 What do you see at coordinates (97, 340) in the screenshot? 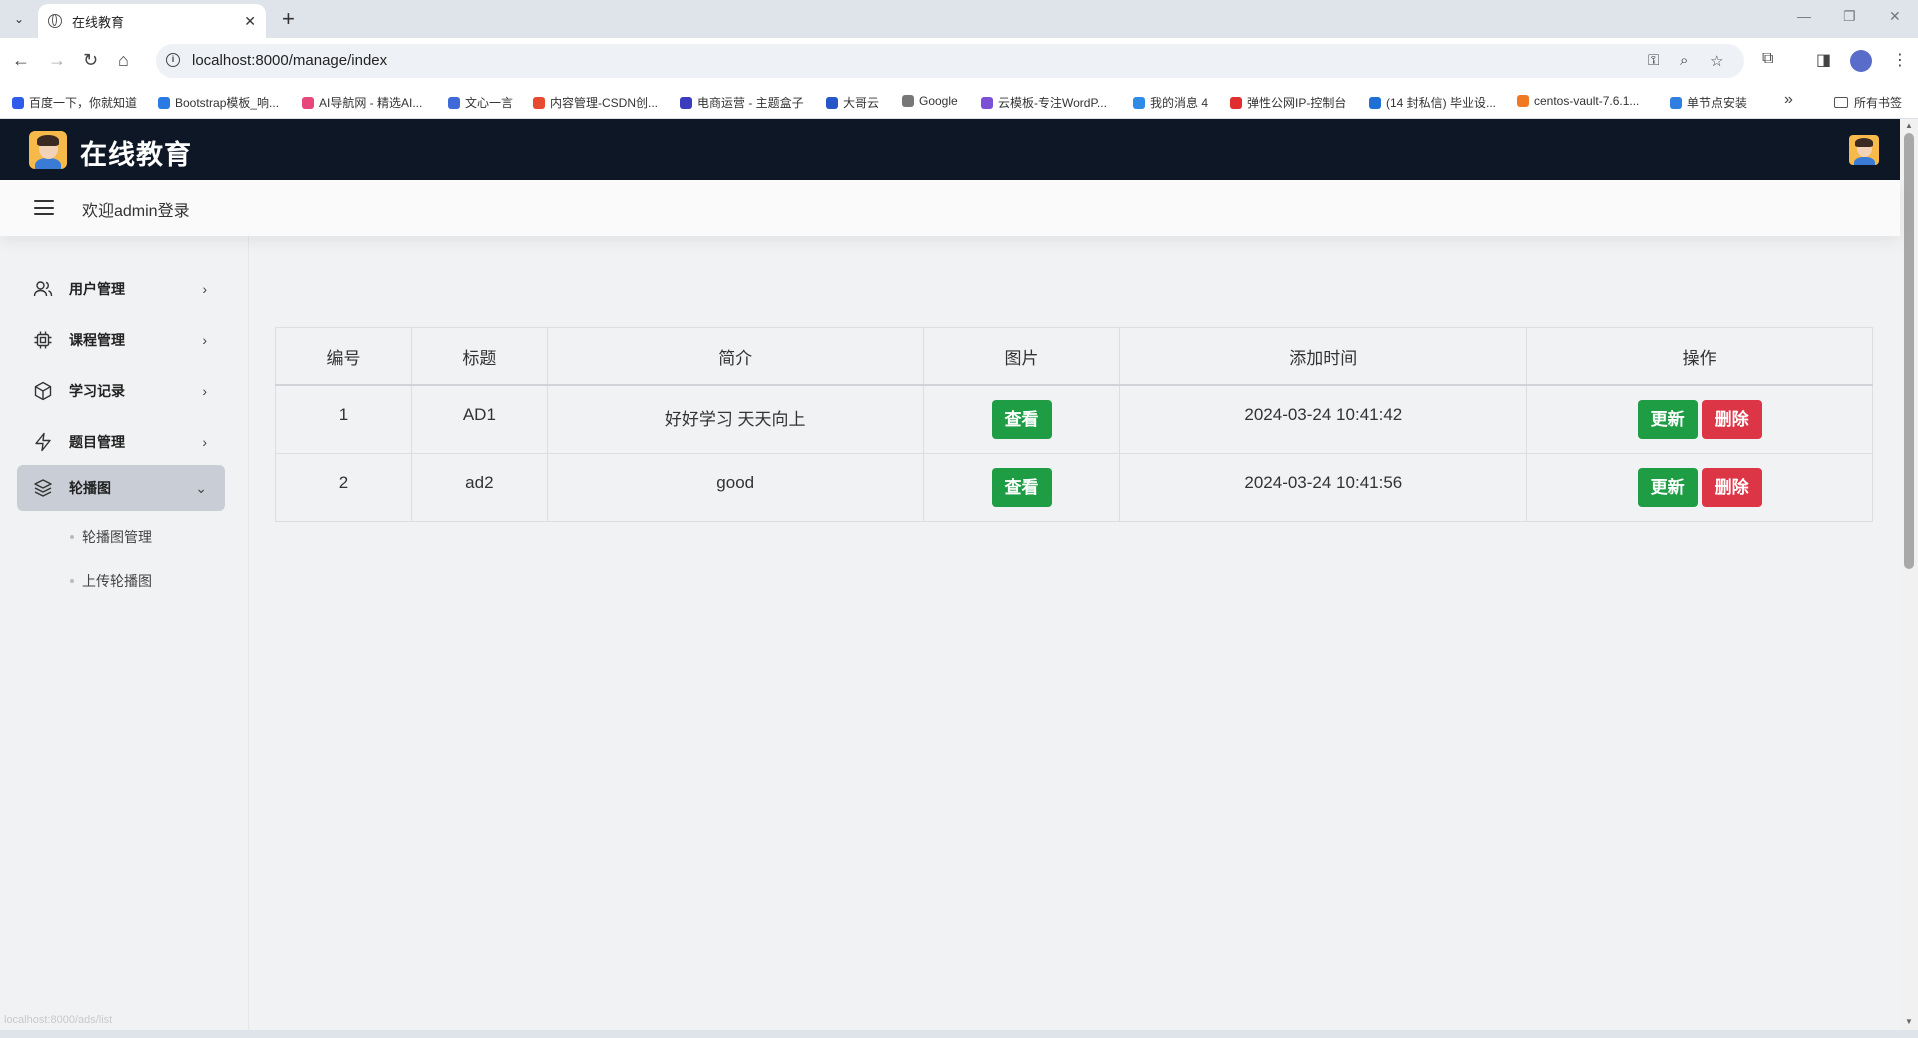
I see `sidebar-item-label: 课程管理` at bounding box center [97, 340].